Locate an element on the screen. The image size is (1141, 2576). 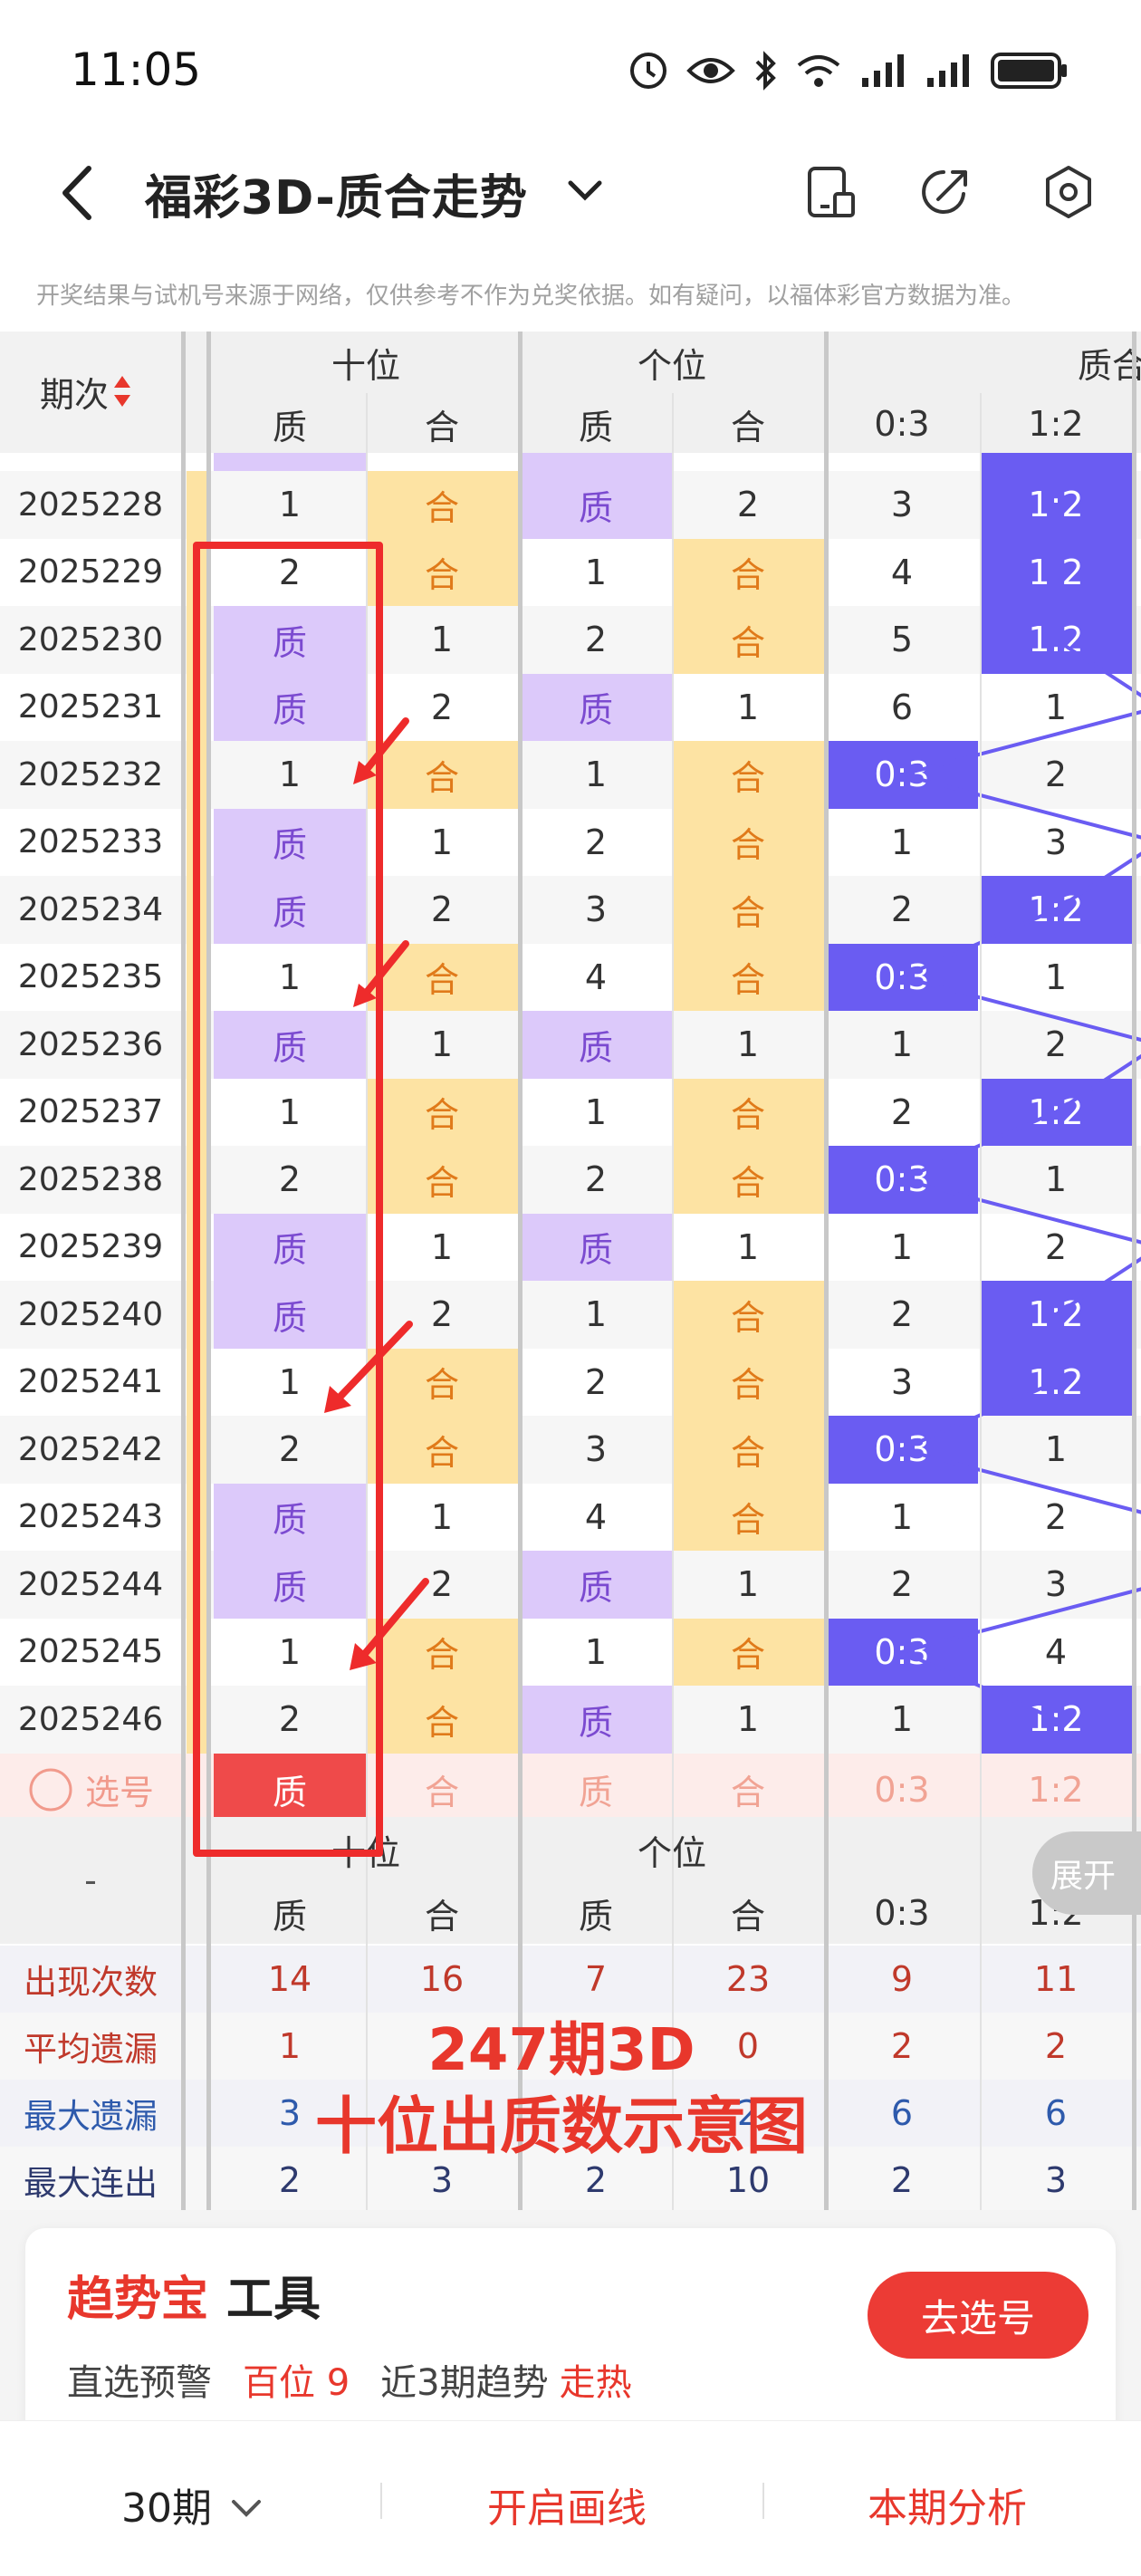
table-cell: 6 is located at coordinates (902, 707).